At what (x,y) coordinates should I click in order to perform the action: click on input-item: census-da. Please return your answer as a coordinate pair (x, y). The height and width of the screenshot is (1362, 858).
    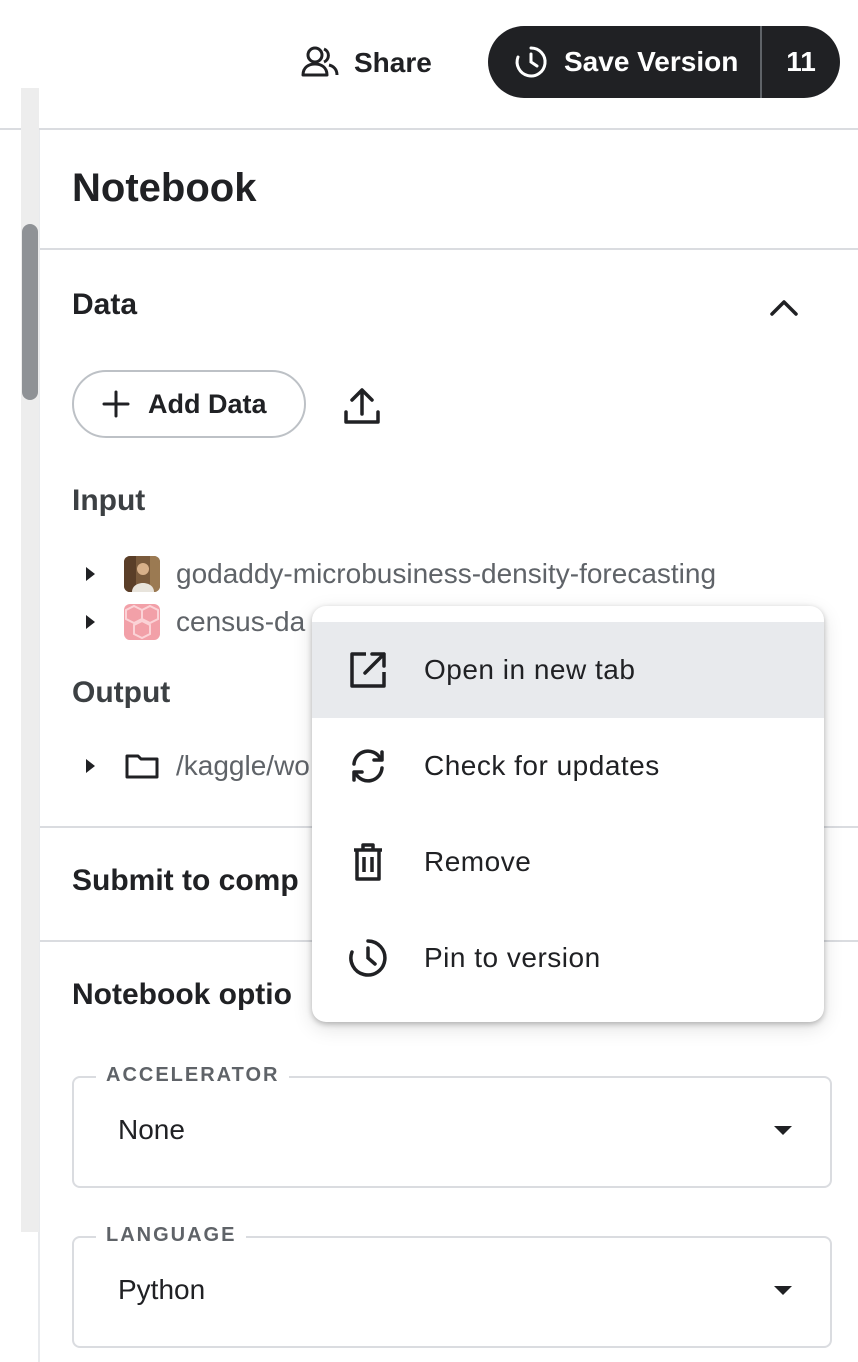
    Looking at the image, I should click on (192, 622).